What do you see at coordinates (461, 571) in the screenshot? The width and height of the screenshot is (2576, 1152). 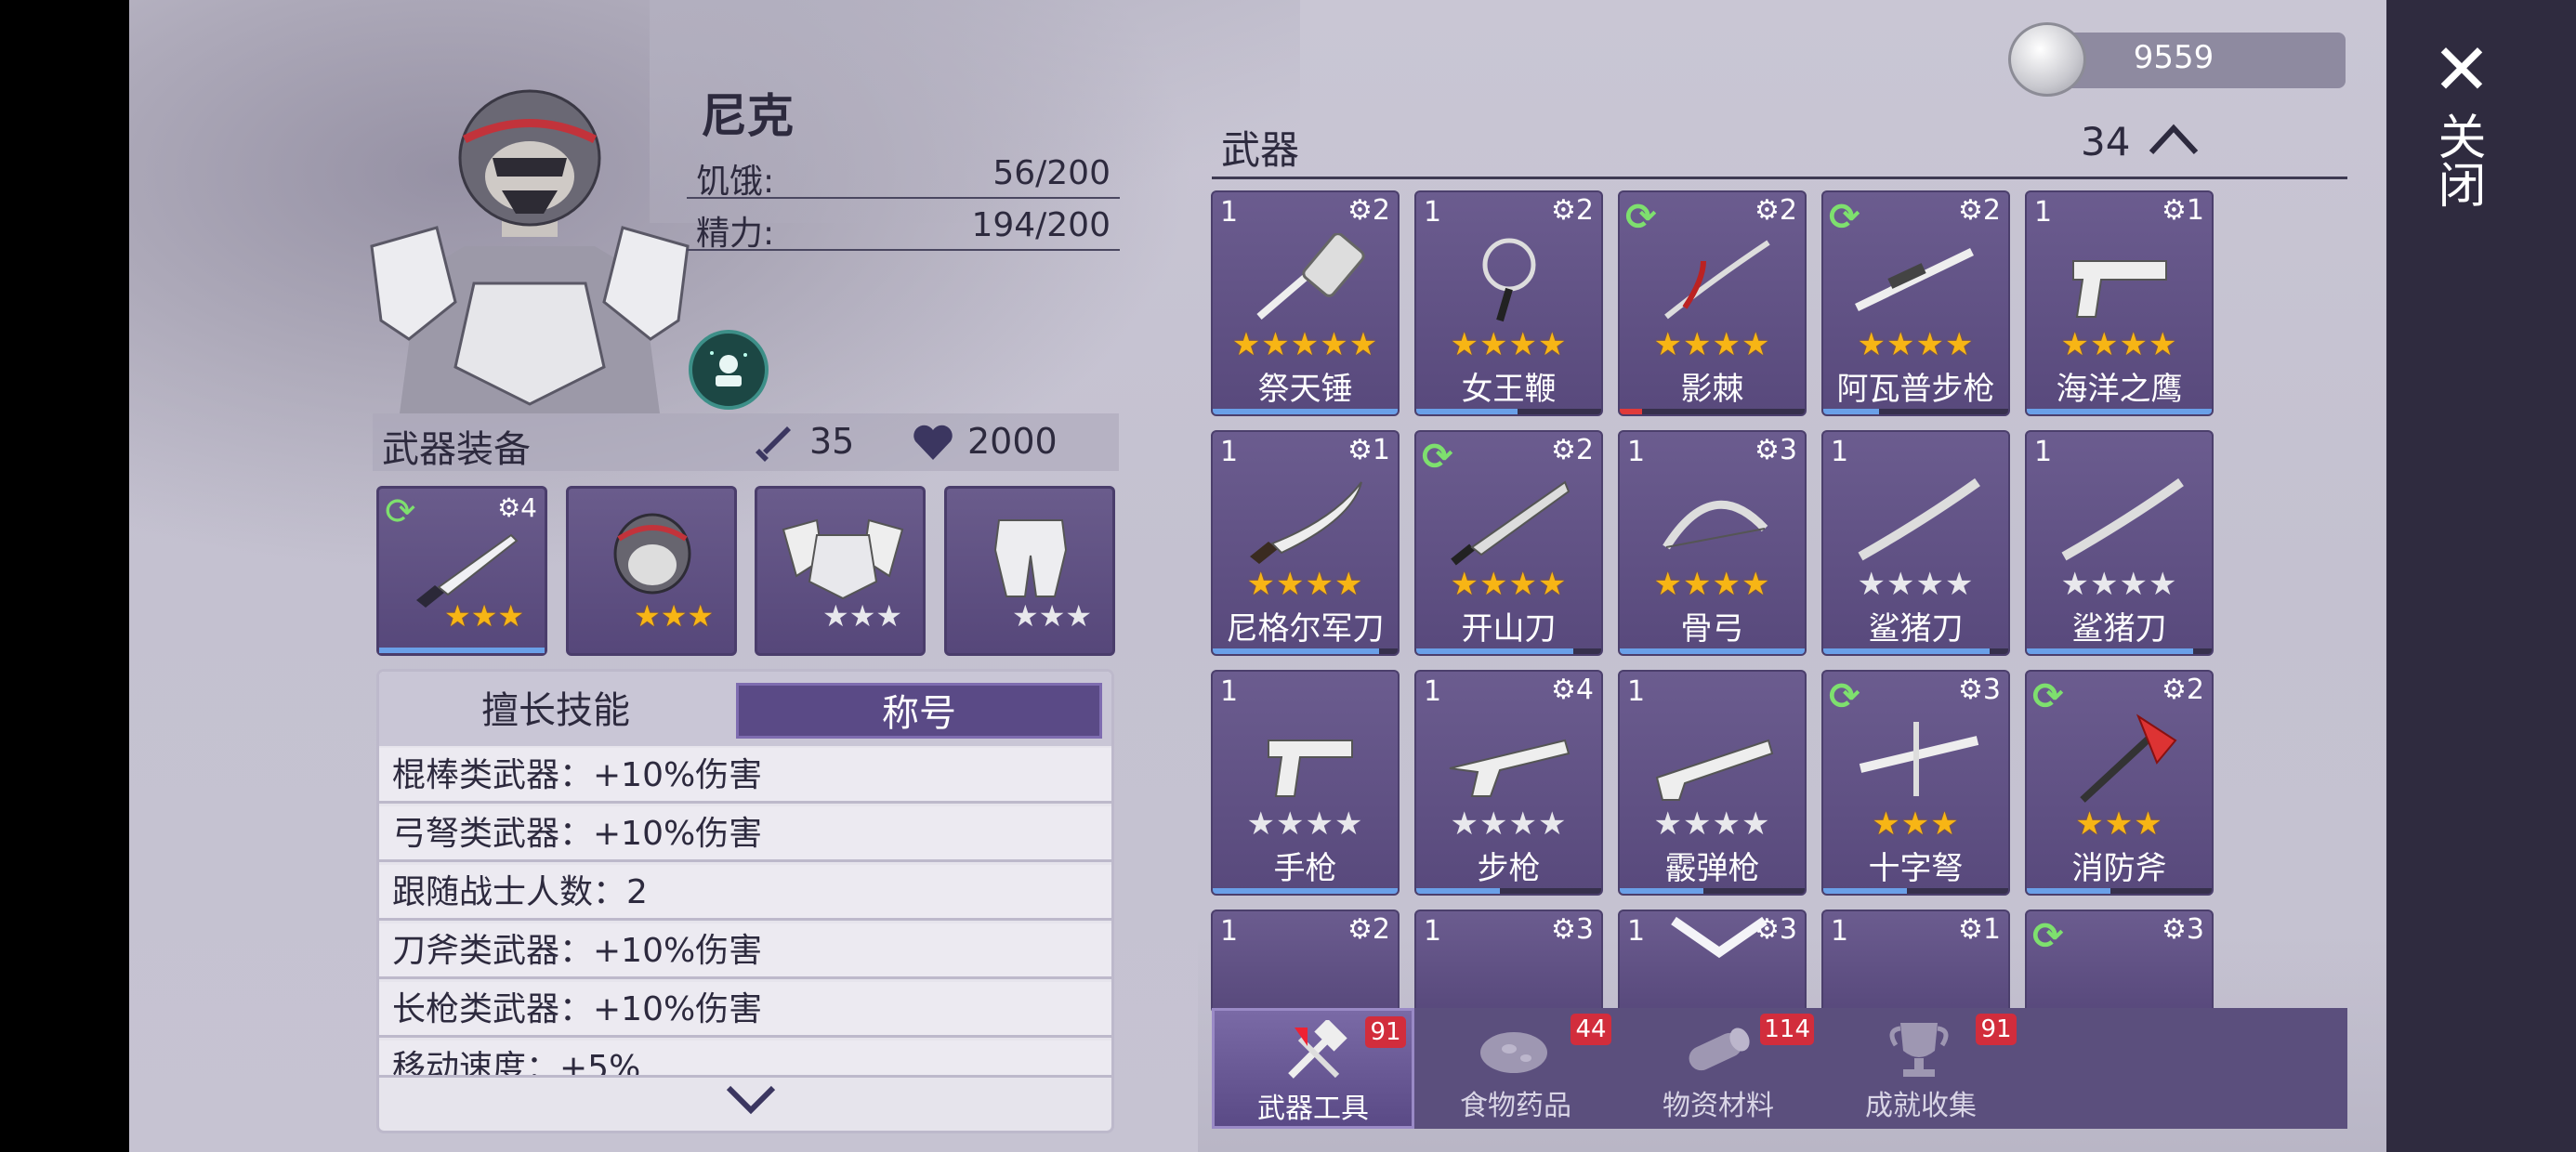 I see `equip-slot-weapon: ⟳ ⚙4 ★★★` at bounding box center [461, 571].